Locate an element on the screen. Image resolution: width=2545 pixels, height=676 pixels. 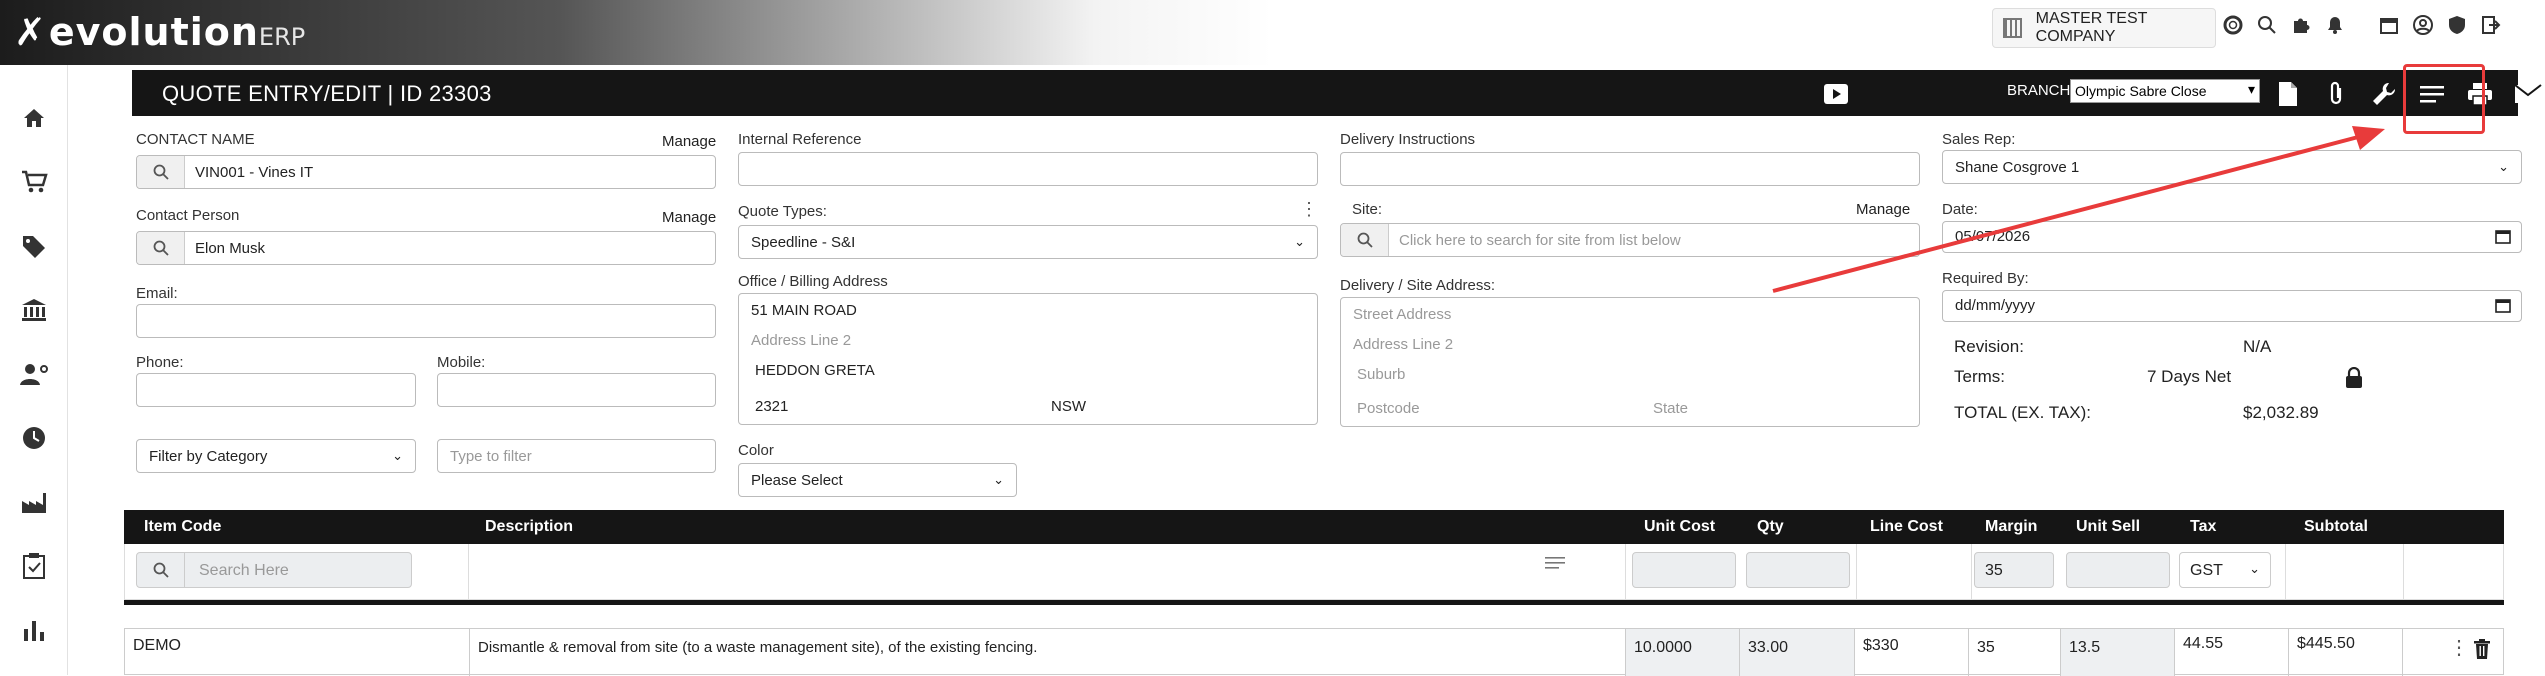
item-search-input: Search Here is located at coordinates (274, 570).